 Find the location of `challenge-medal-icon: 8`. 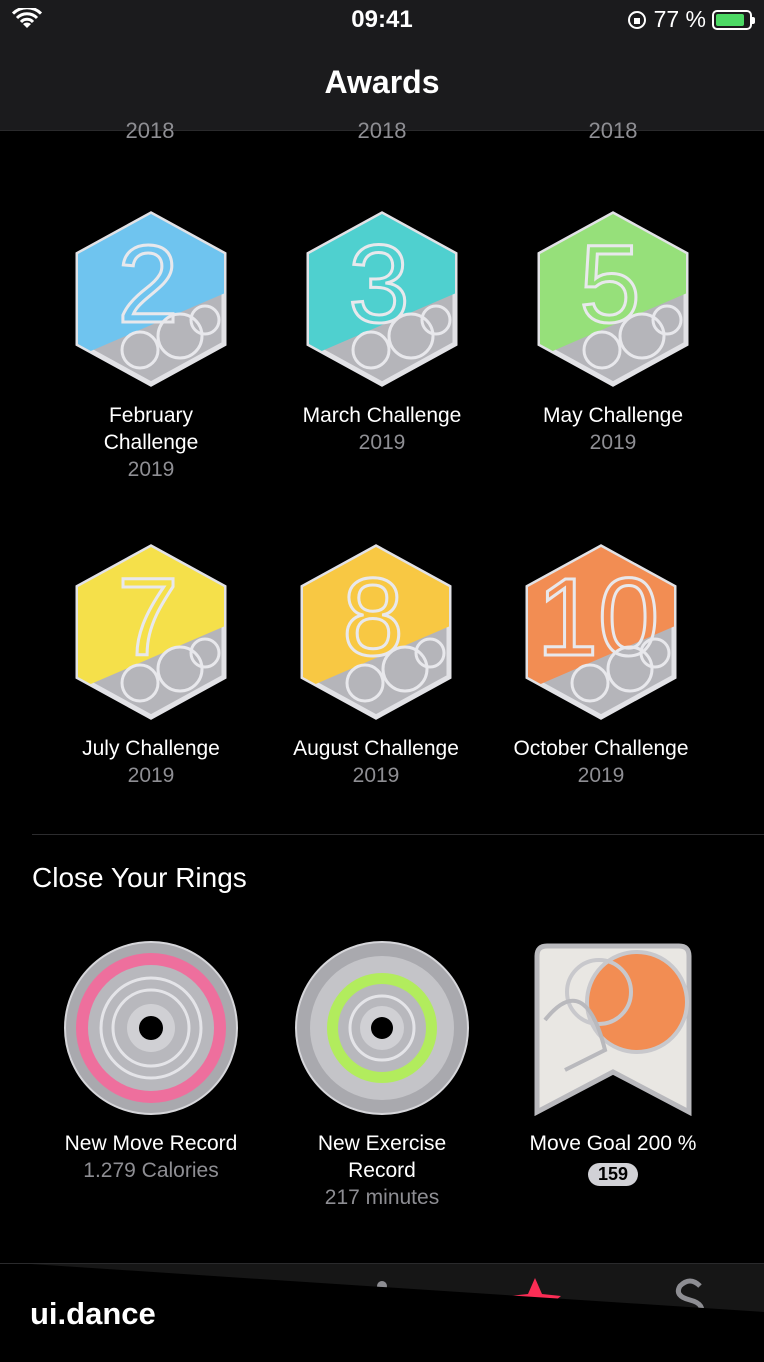

challenge-medal-icon: 8 is located at coordinates (376, 632).